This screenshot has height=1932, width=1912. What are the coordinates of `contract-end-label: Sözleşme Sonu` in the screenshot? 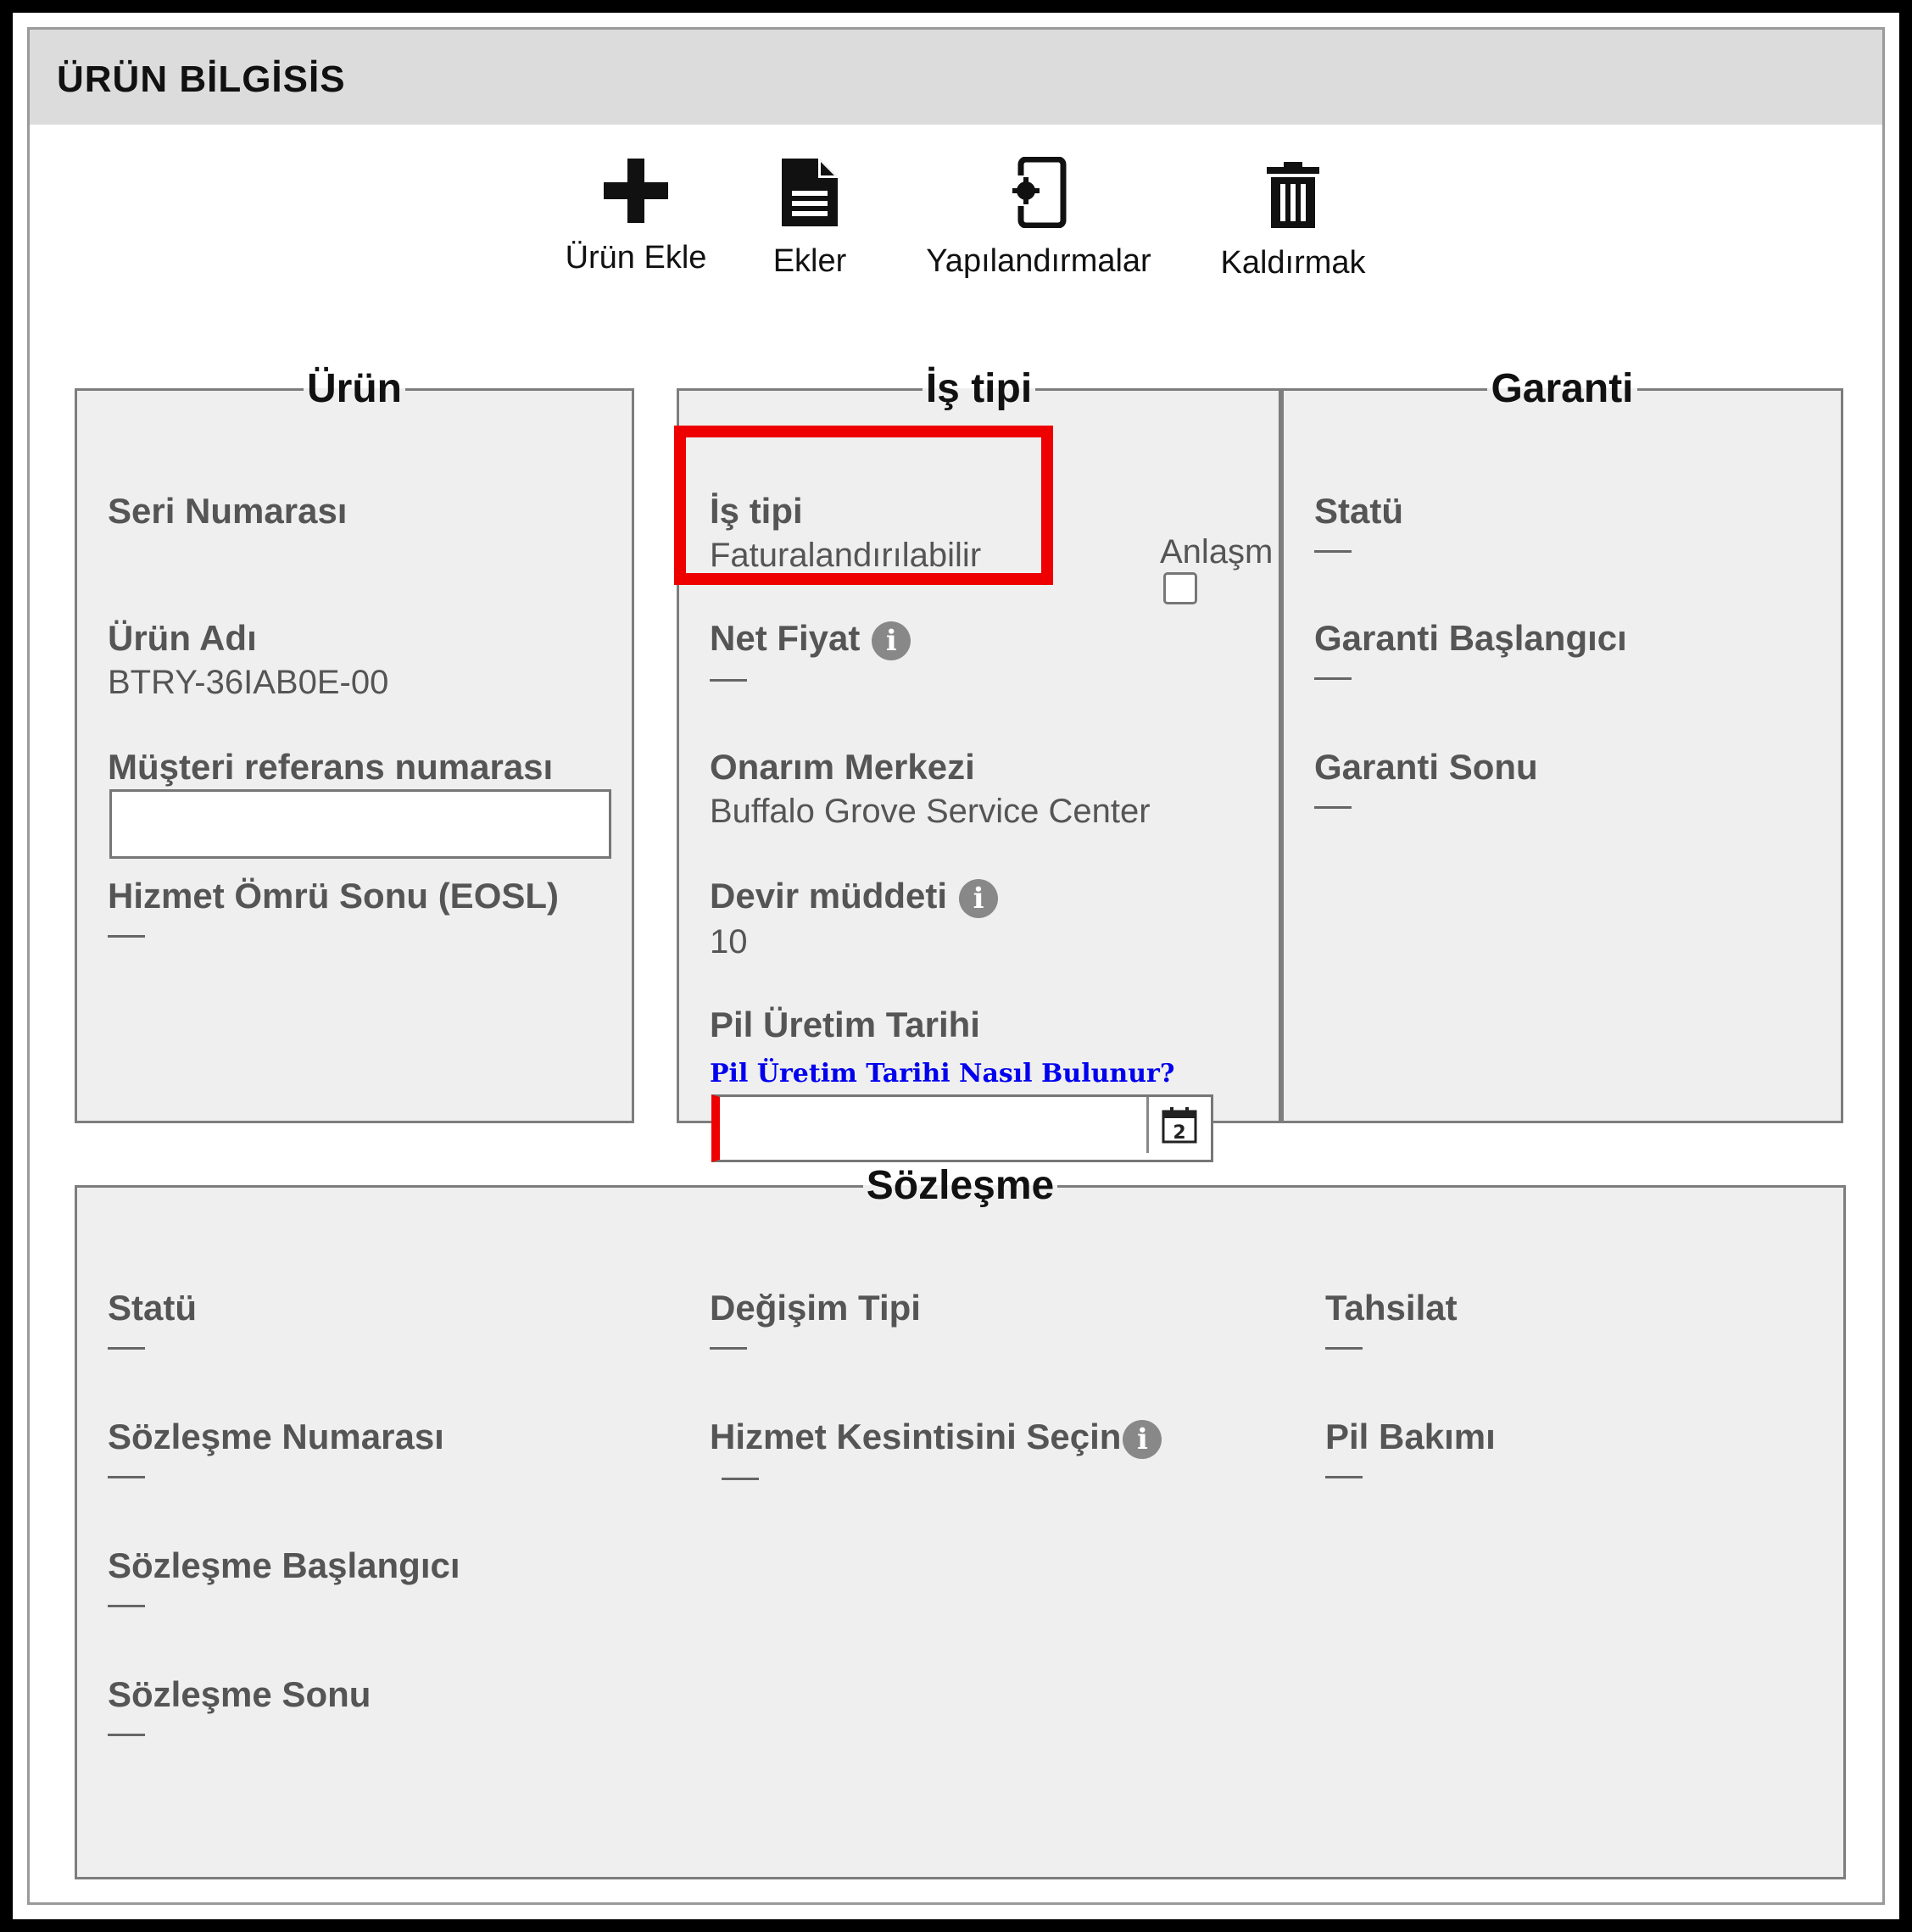 It's located at (240, 1694).